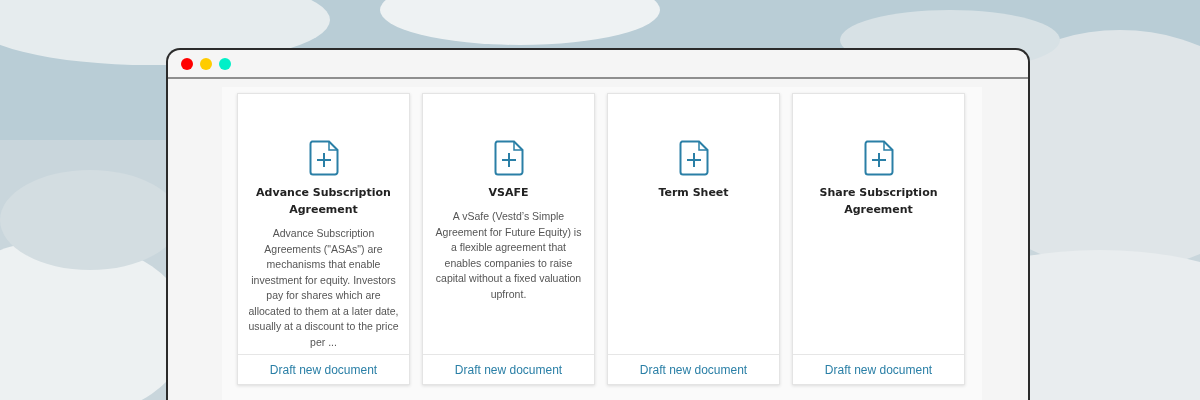 Image resolution: width=1200 pixels, height=400 pixels. Describe the element at coordinates (187, 63) in the screenshot. I see `close-icon` at that location.